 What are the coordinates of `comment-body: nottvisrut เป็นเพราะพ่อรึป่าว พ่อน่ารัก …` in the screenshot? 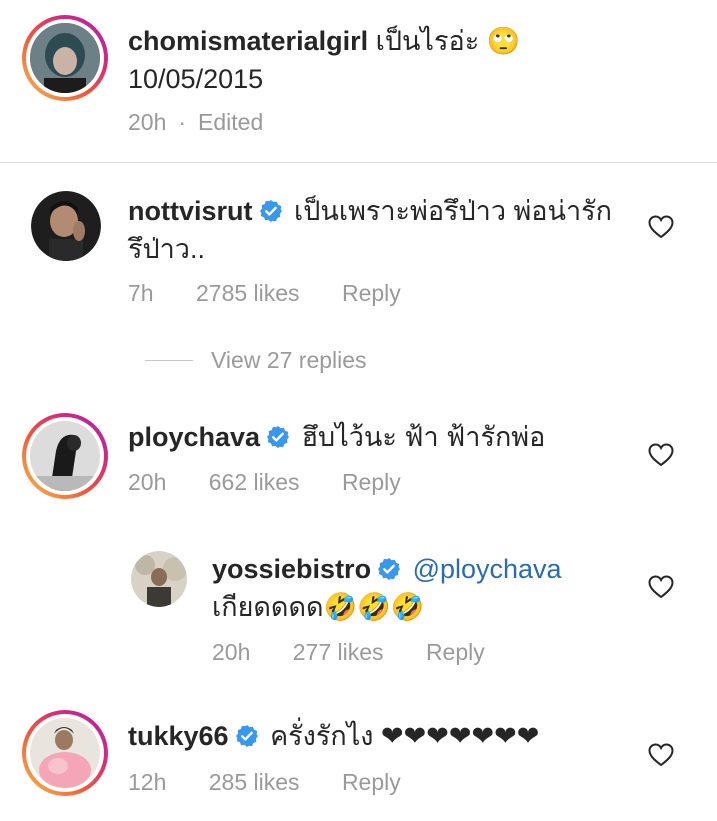 It's located at (388, 230).